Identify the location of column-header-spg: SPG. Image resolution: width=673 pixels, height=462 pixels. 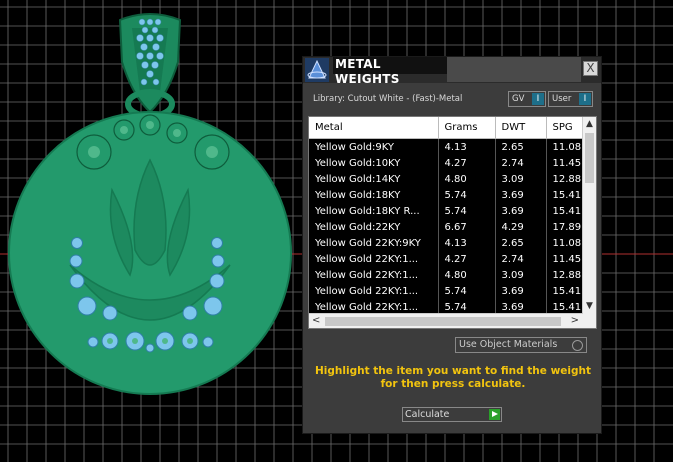
(564, 128).